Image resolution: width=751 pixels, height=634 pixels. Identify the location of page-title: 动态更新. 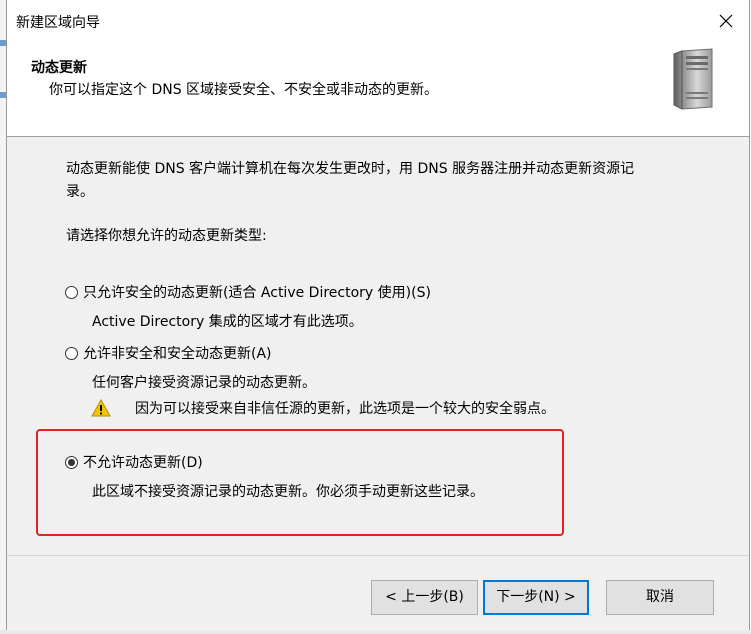
(59, 68).